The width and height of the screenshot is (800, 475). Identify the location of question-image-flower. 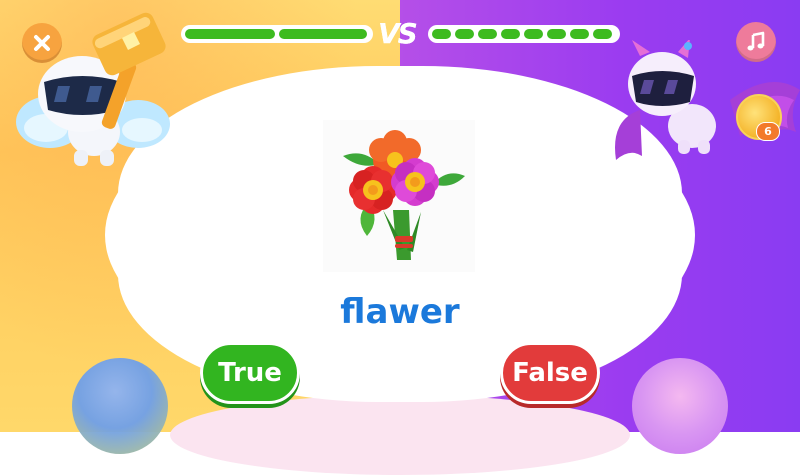
(399, 196).